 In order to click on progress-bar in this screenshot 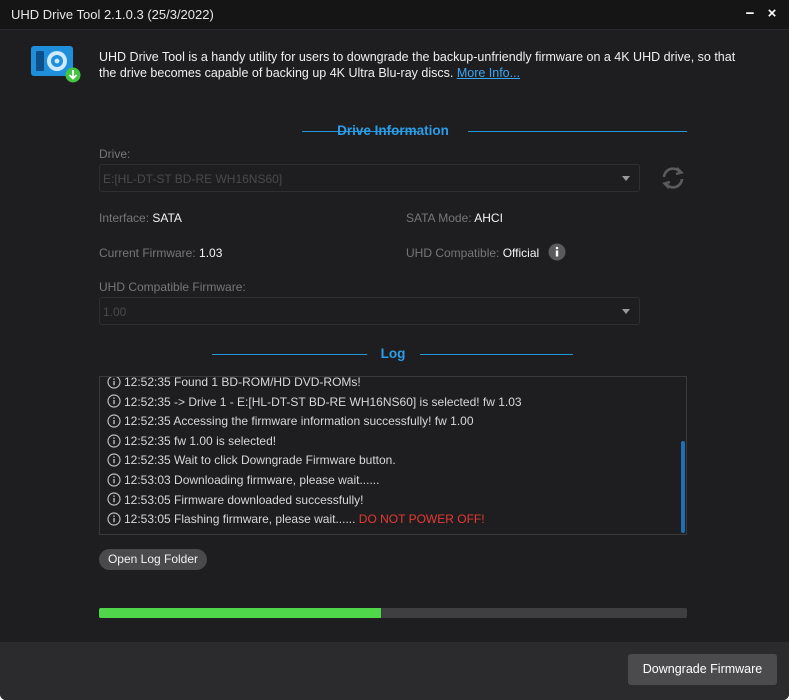, I will do `click(393, 613)`.